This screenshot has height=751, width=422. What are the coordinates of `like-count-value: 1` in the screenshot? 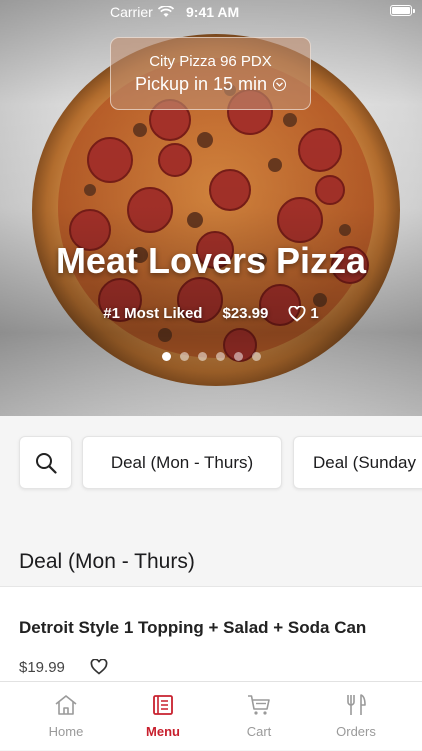 It's located at (314, 313).